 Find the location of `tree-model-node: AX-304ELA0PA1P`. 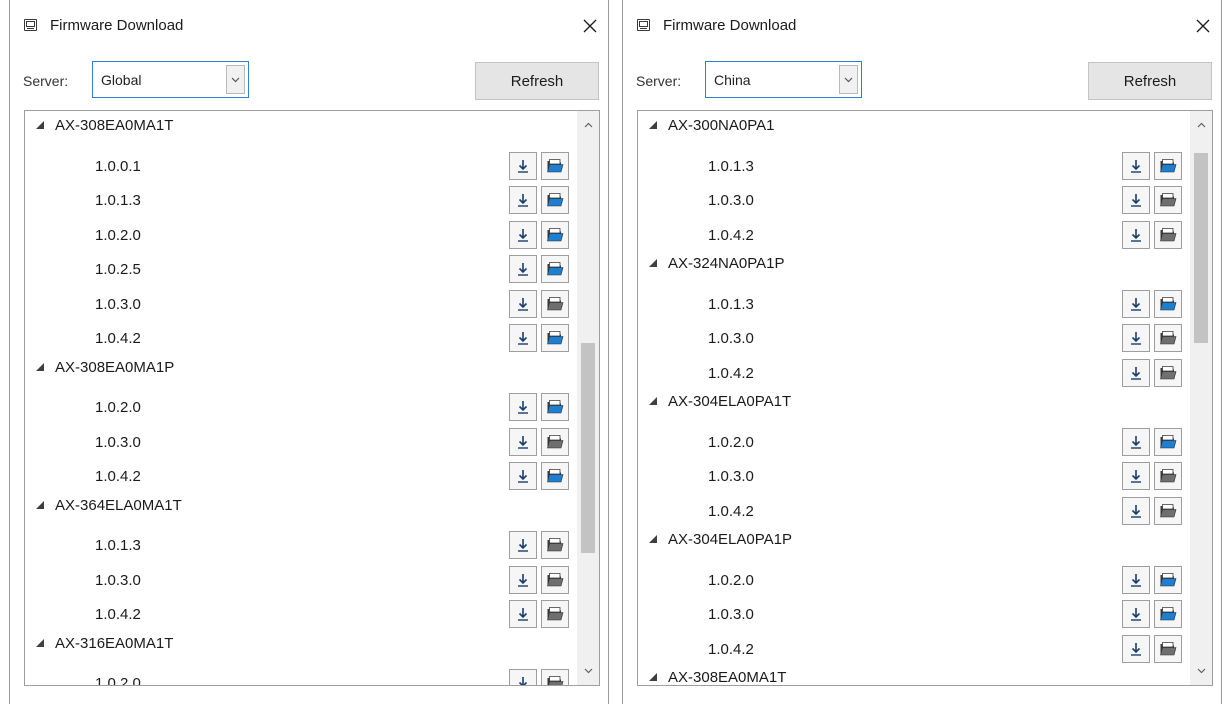

tree-model-node: AX-304ELA0PA1P is located at coordinates (913, 542).